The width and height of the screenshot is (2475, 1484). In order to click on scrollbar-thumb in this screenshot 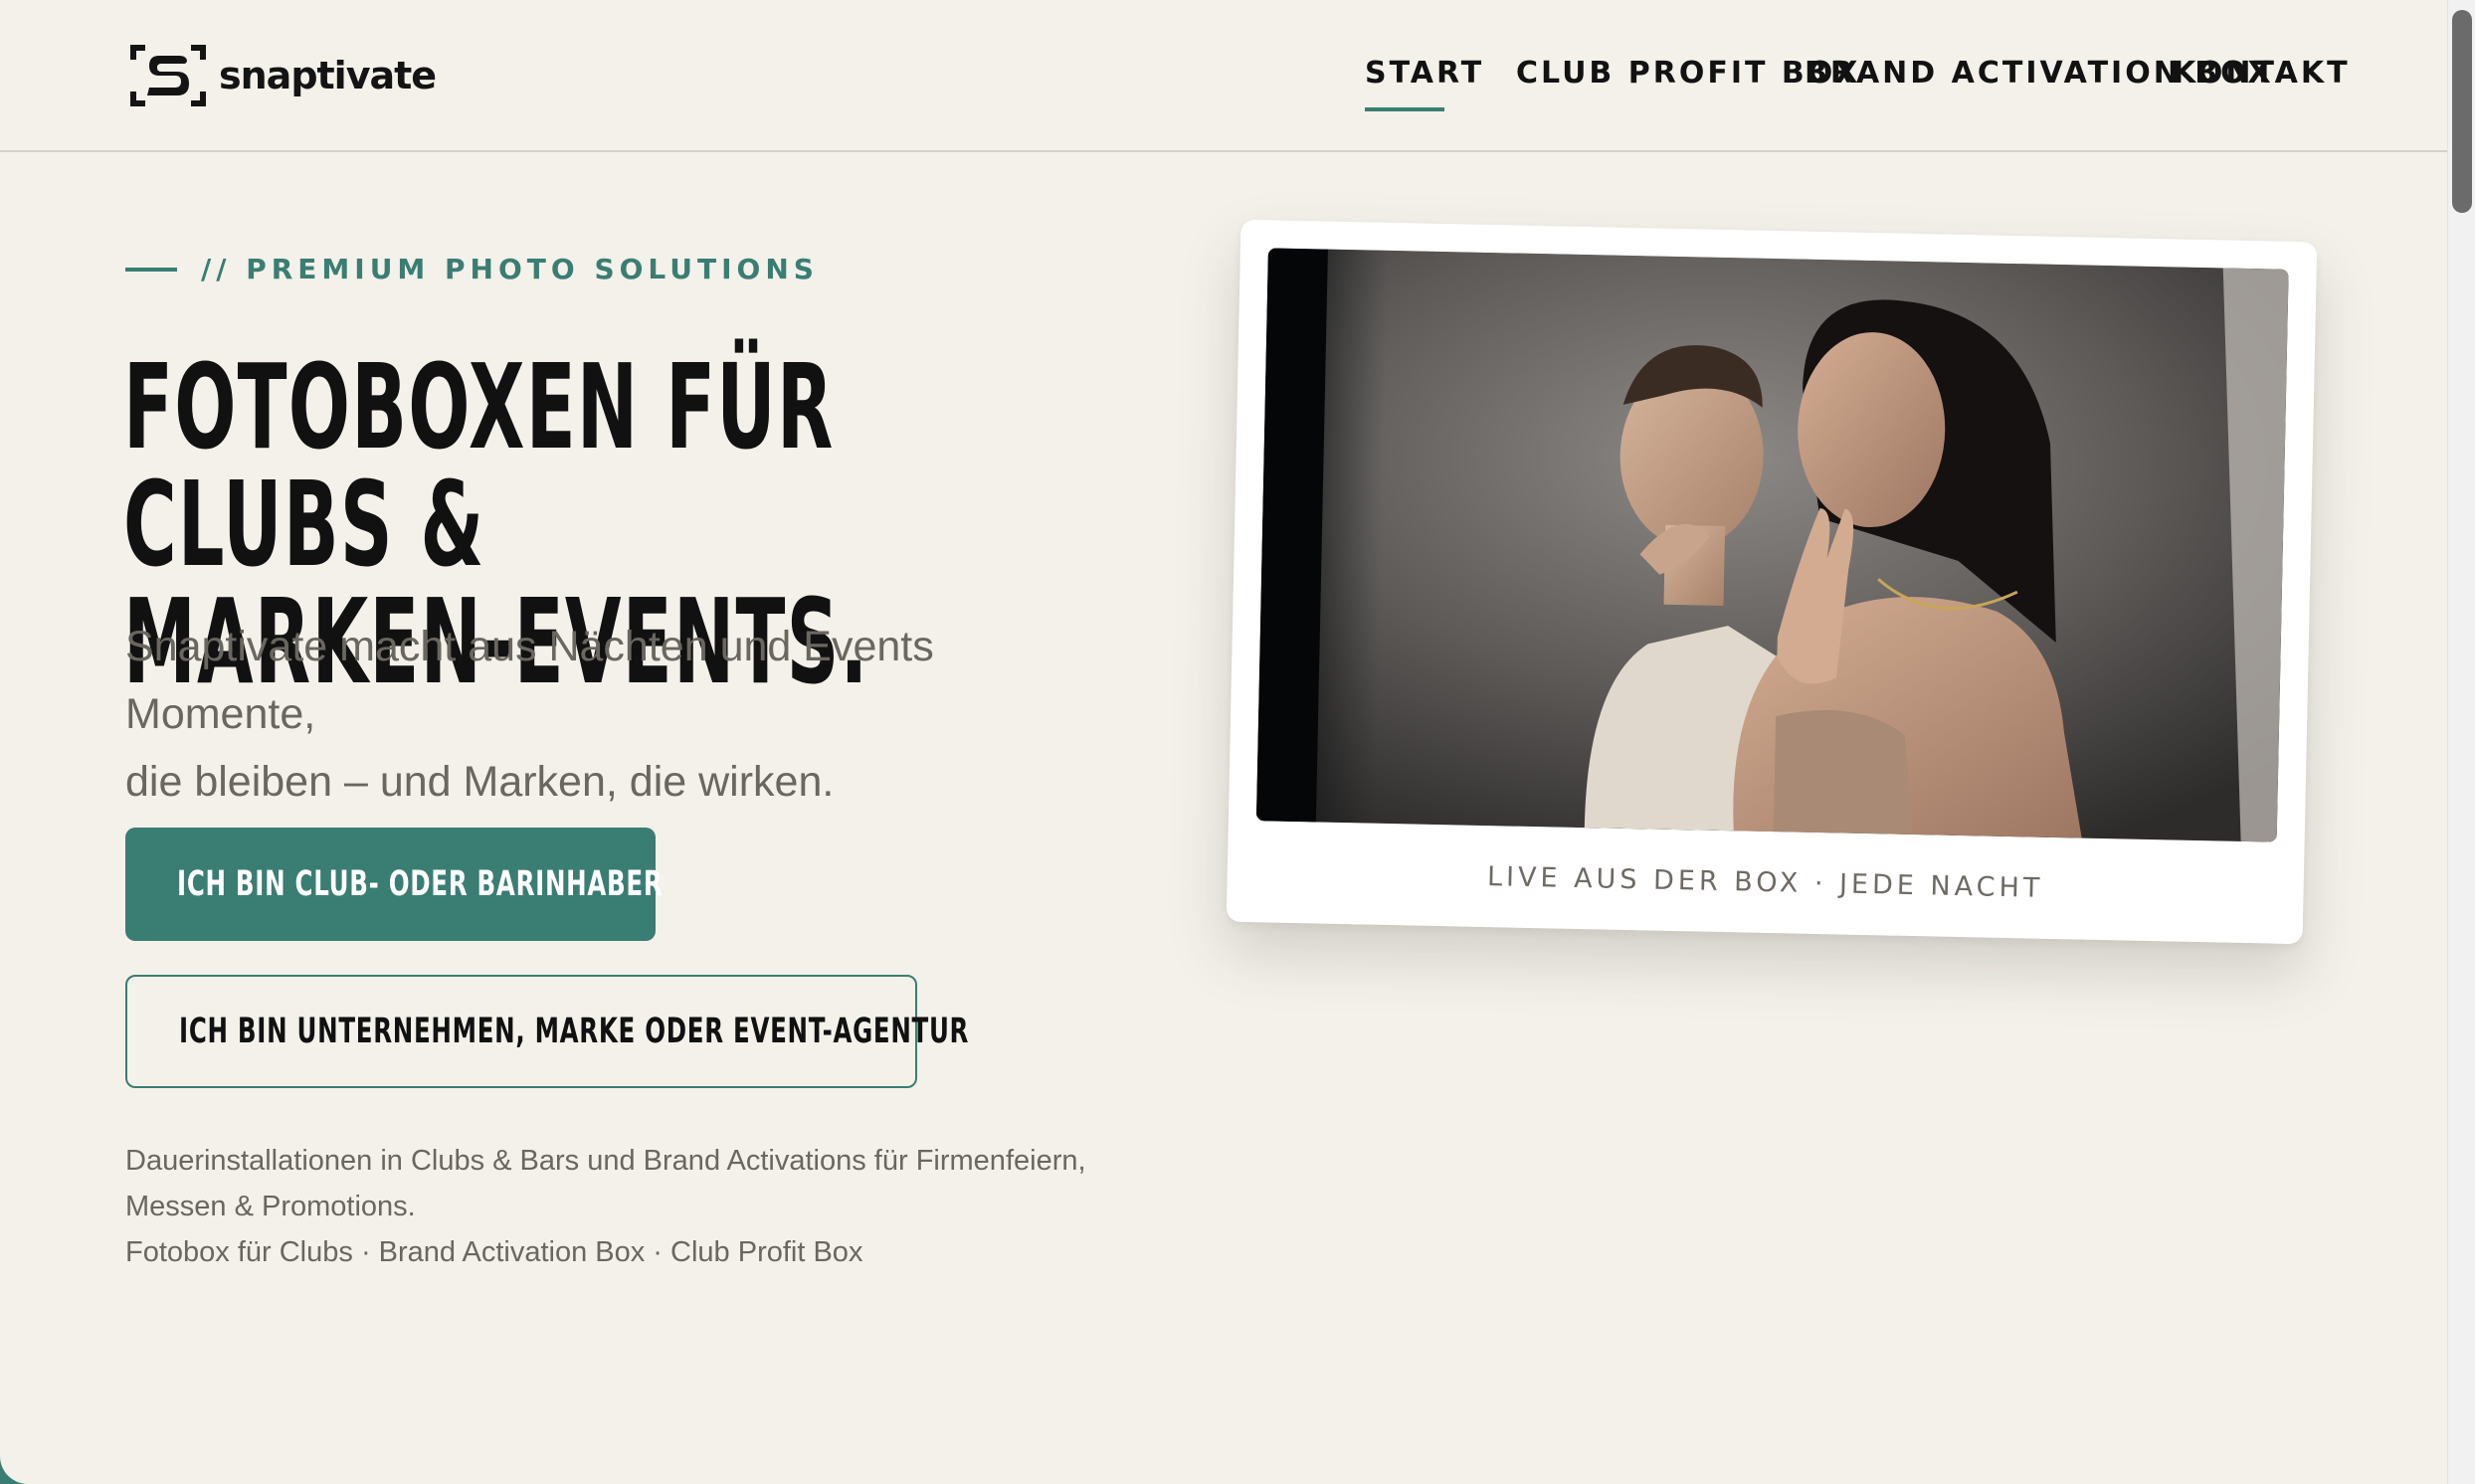, I will do `click(2462, 112)`.